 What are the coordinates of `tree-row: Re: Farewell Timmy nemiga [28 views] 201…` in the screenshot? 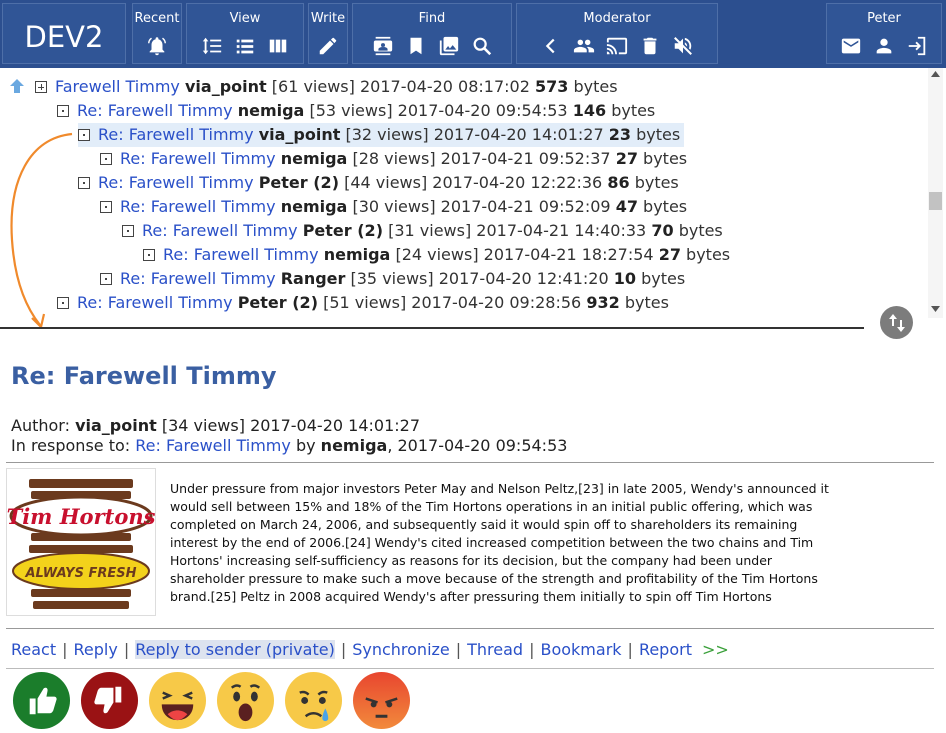 It's located at (393, 159).